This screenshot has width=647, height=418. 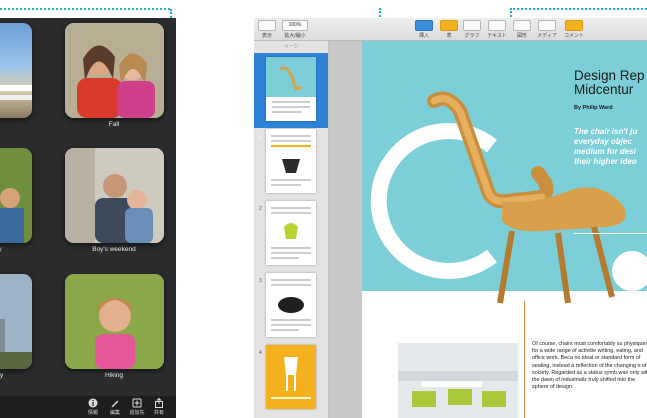 I want to click on city-photo, so click(x=16, y=321).